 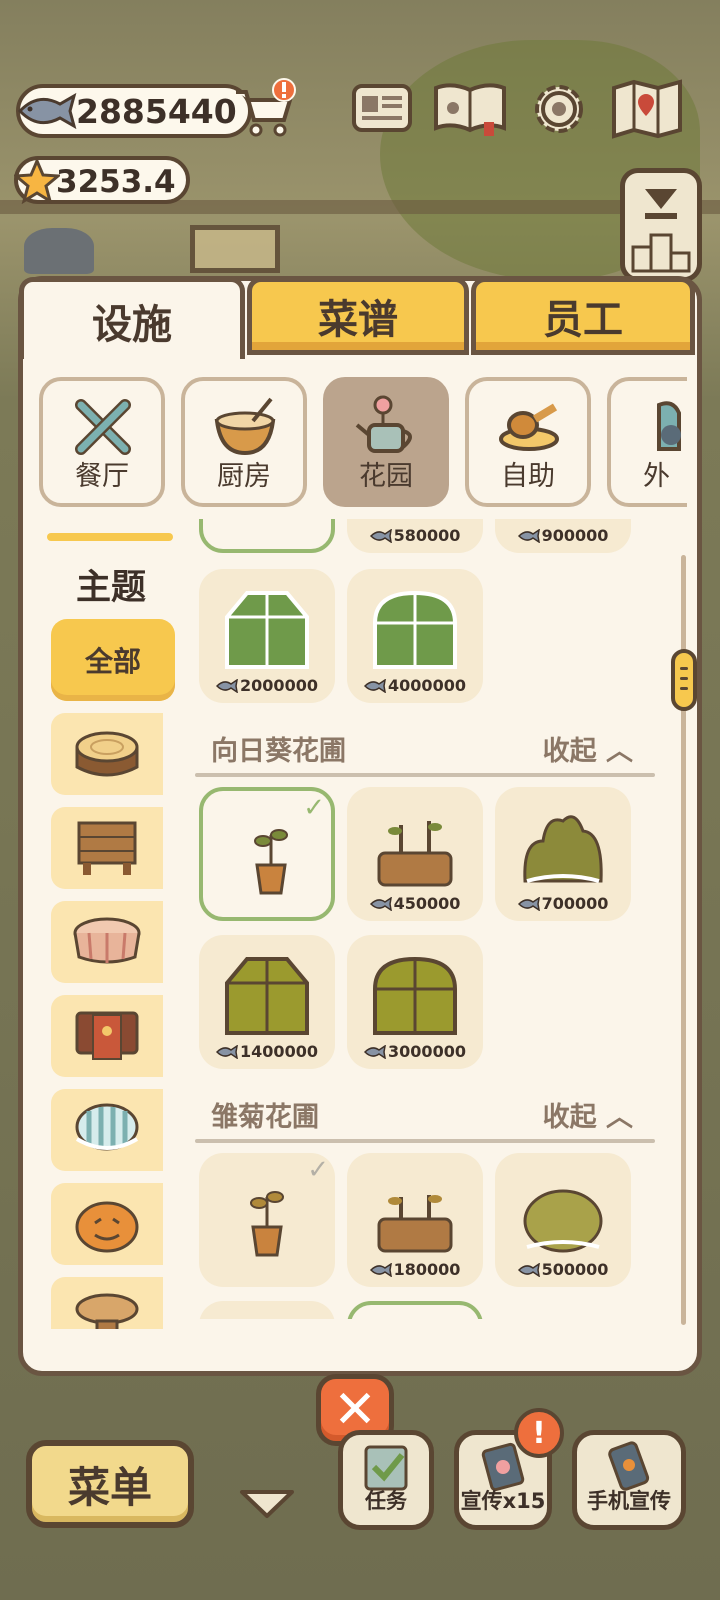 I want to click on category-label: 外, so click(x=656, y=476).